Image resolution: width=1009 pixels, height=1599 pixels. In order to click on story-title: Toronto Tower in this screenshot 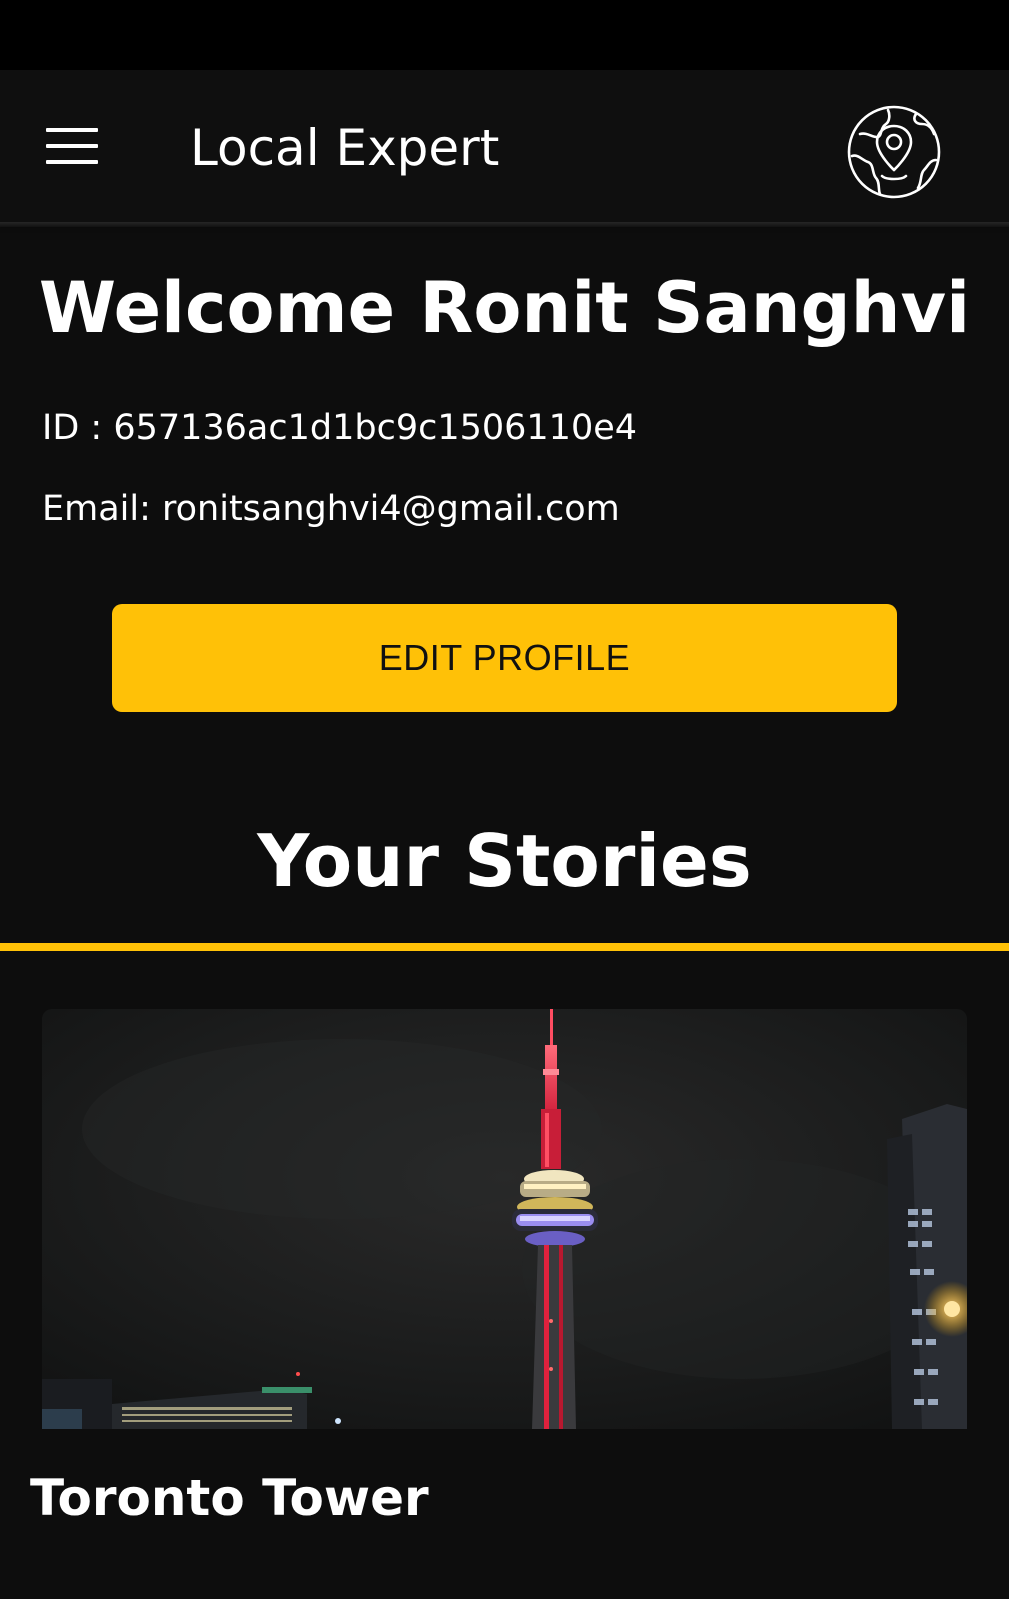, I will do `click(229, 1498)`.